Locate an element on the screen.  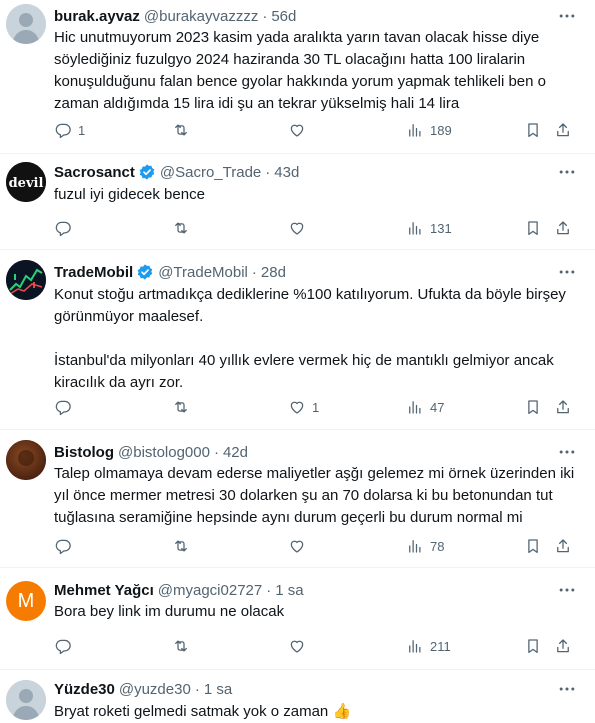
tweet-actions: 1 189 is located at coordinates (318, 130).